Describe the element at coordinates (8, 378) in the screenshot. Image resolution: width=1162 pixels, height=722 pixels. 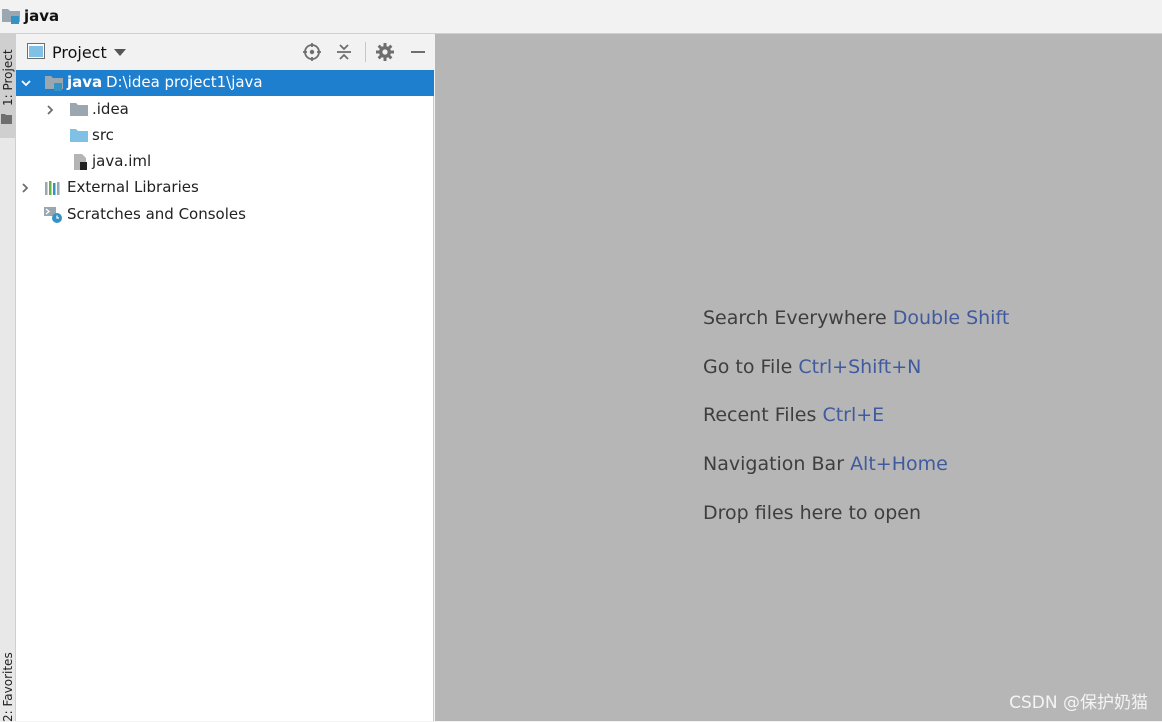
I see `left-tool-strip: 1: Project 2: Favorites` at that location.